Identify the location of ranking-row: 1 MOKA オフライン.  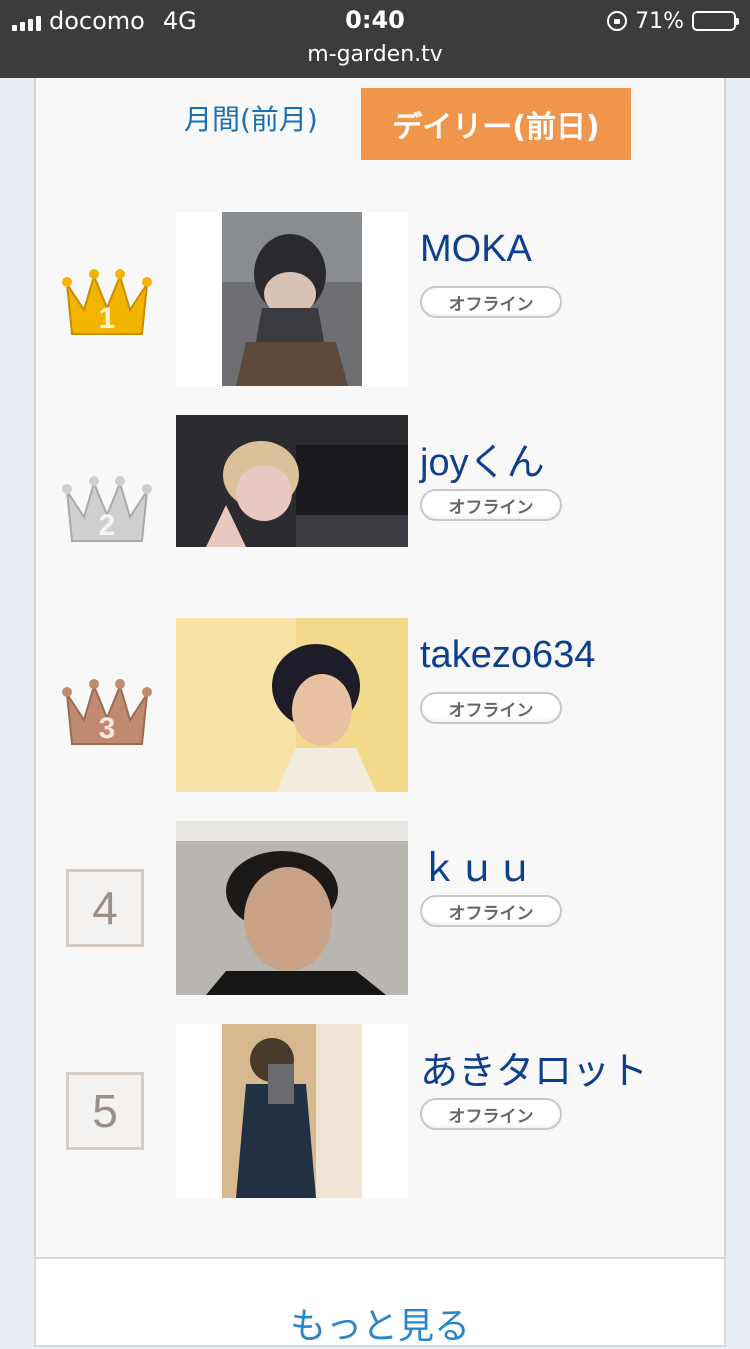
(381, 299).